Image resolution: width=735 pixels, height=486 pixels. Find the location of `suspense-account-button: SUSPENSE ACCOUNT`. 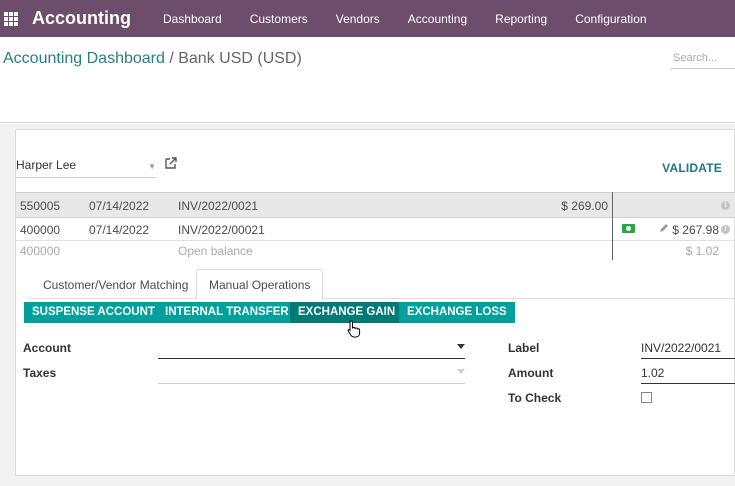

suspense-account-button: SUSPENSE ACCOUNT is located at coordinates (93, 312).